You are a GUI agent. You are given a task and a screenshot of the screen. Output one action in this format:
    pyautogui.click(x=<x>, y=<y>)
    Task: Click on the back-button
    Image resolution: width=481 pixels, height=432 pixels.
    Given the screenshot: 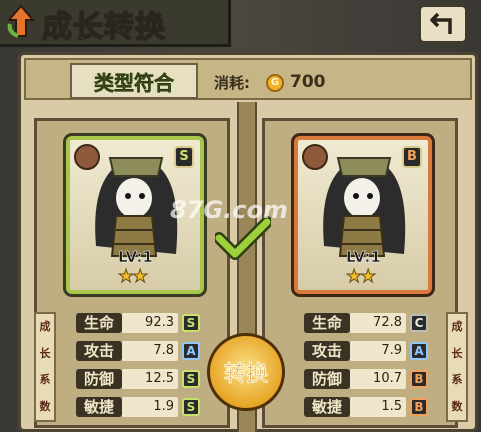 What is the action you would take?
    pyautogui.click(x=443, y=24)
    